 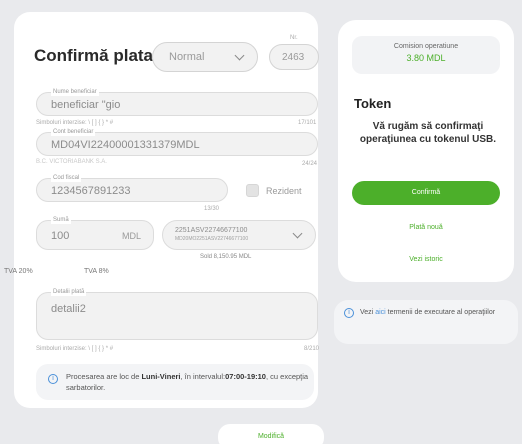 What do you see at coordinates (310, 164) in the screenshot?
I see `beneficiary-account-counter: 24/24` at bounding box center [310, 164].